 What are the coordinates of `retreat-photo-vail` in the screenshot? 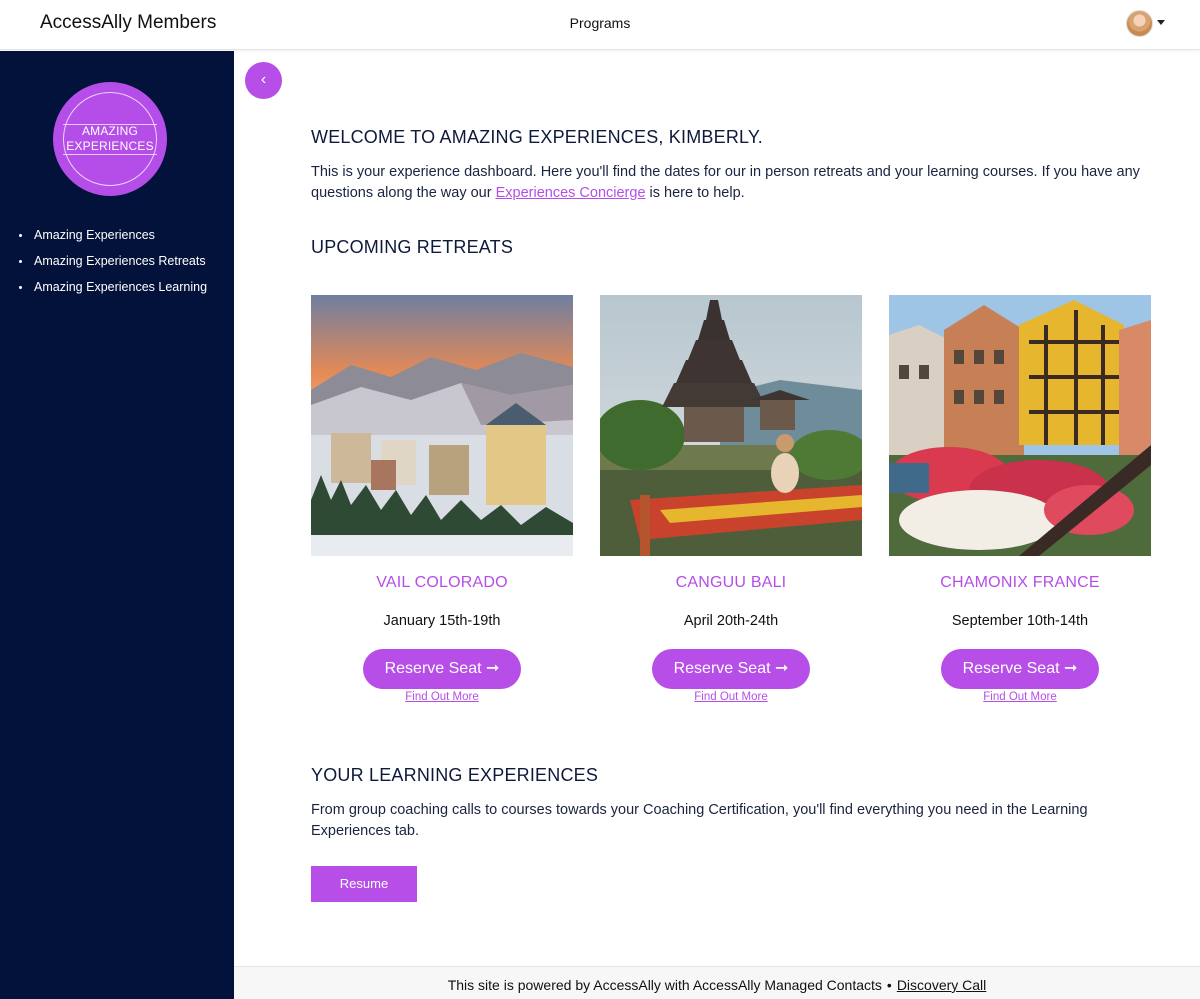 It's located at (442, 425).